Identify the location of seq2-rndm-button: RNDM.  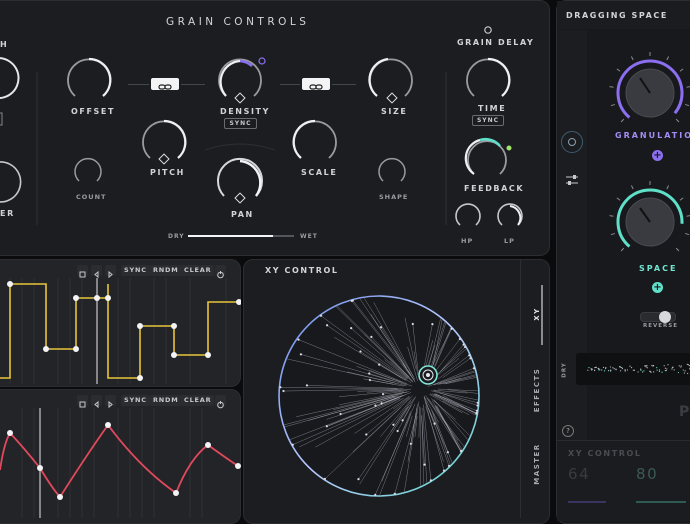
(166, 400).